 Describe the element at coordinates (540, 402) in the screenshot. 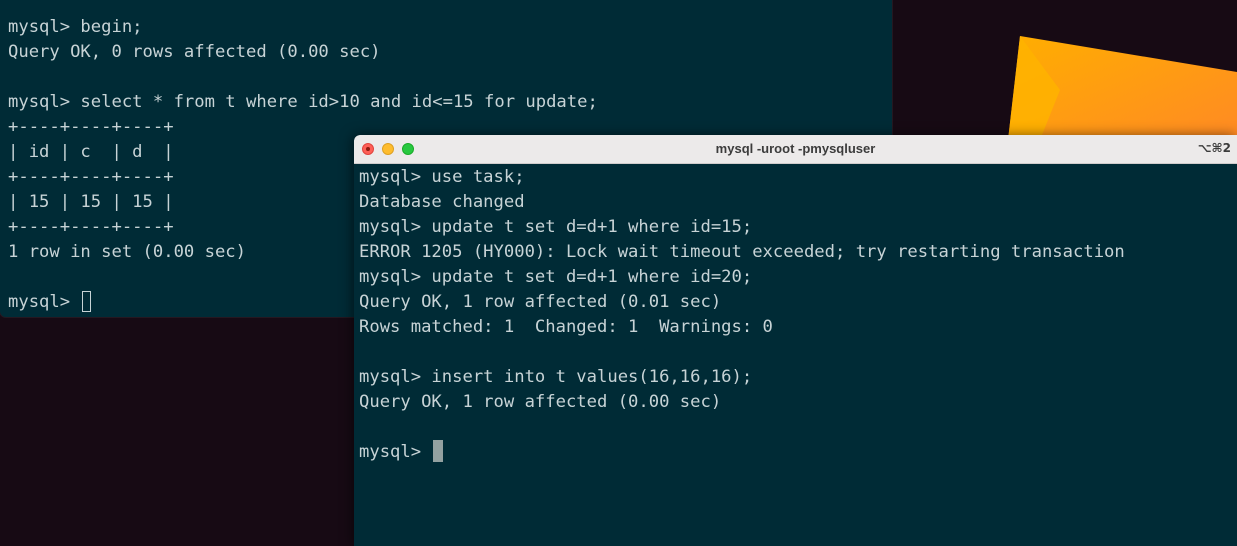

I see `terminal-line: Query OK, 1 row affected (0.00 sec)` at that location.